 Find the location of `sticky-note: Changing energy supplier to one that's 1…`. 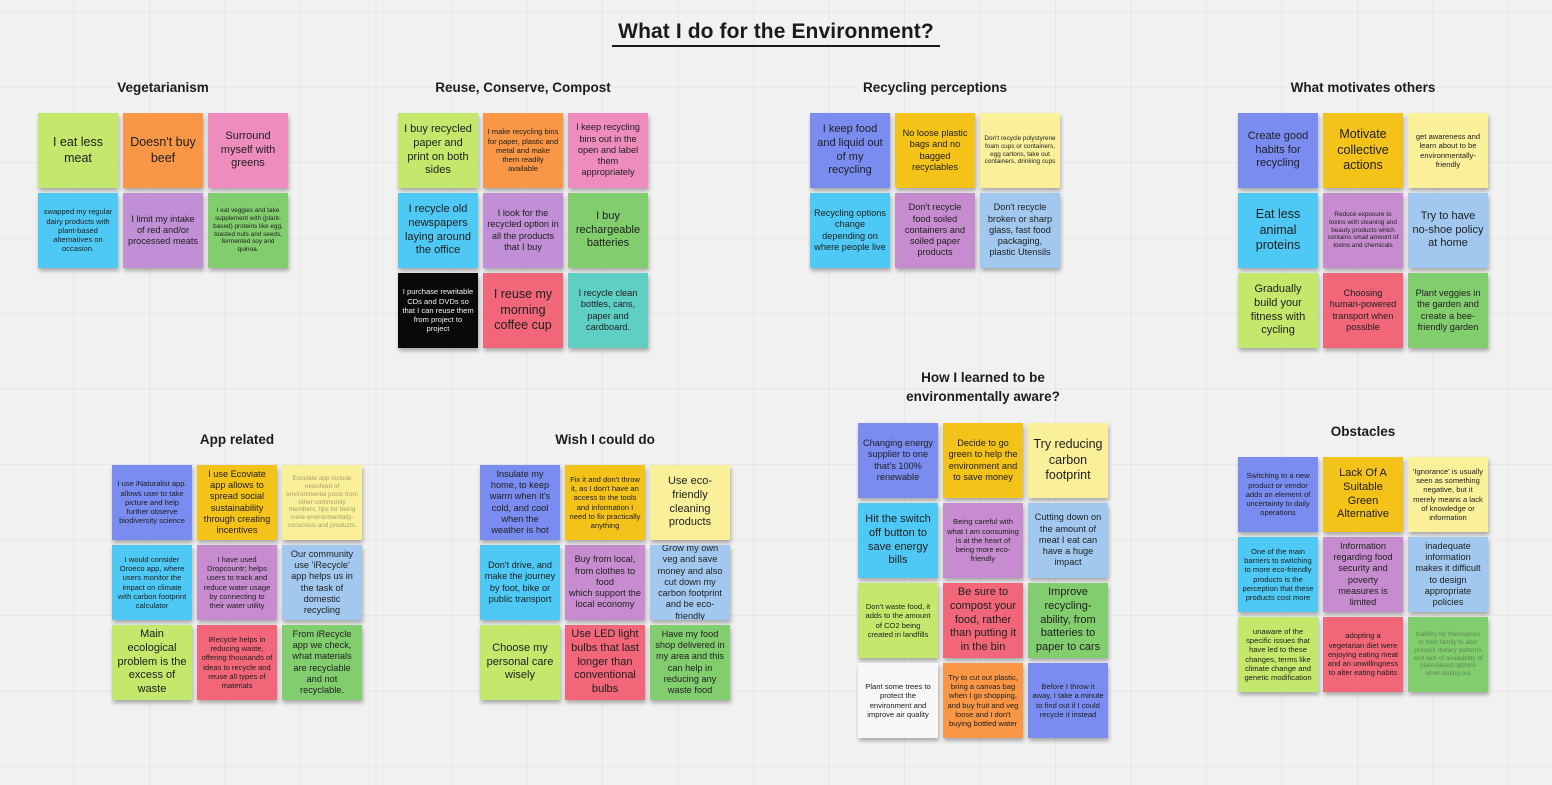

sticky-note: Changing energy supplier to one that's 1… is located at coordinates (898, 460).